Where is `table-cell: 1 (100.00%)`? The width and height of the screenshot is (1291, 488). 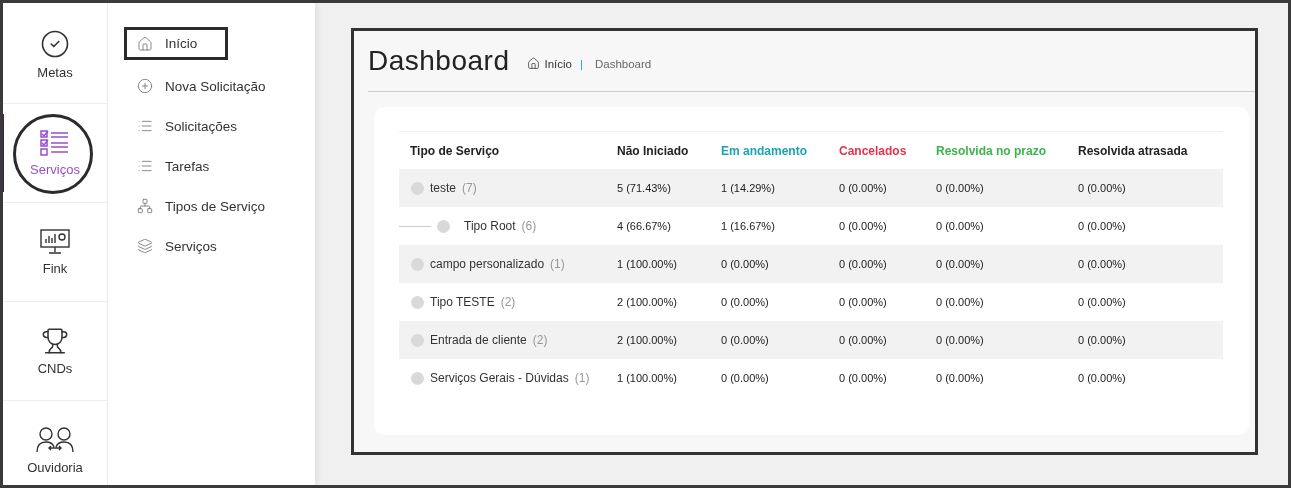 table-cell: 1 (100.00%) is located at coordinates (669, 264).